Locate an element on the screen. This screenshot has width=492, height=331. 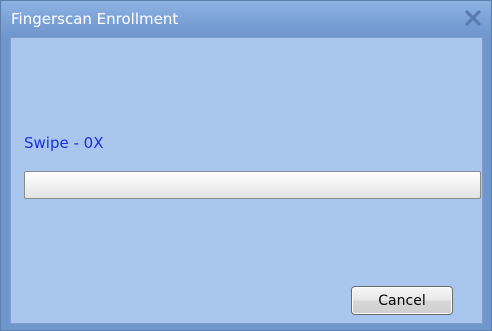
dialog-title: Fingerscan Enrollment is located at coordinates (95, 19).